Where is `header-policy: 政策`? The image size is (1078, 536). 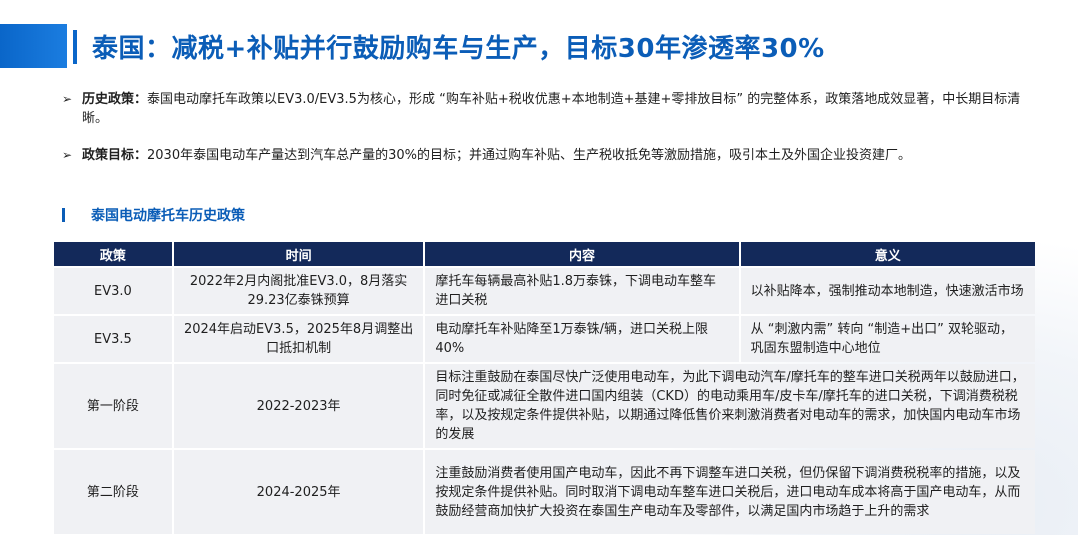
header-policy: 政策 is located at coordinates (113, 254).